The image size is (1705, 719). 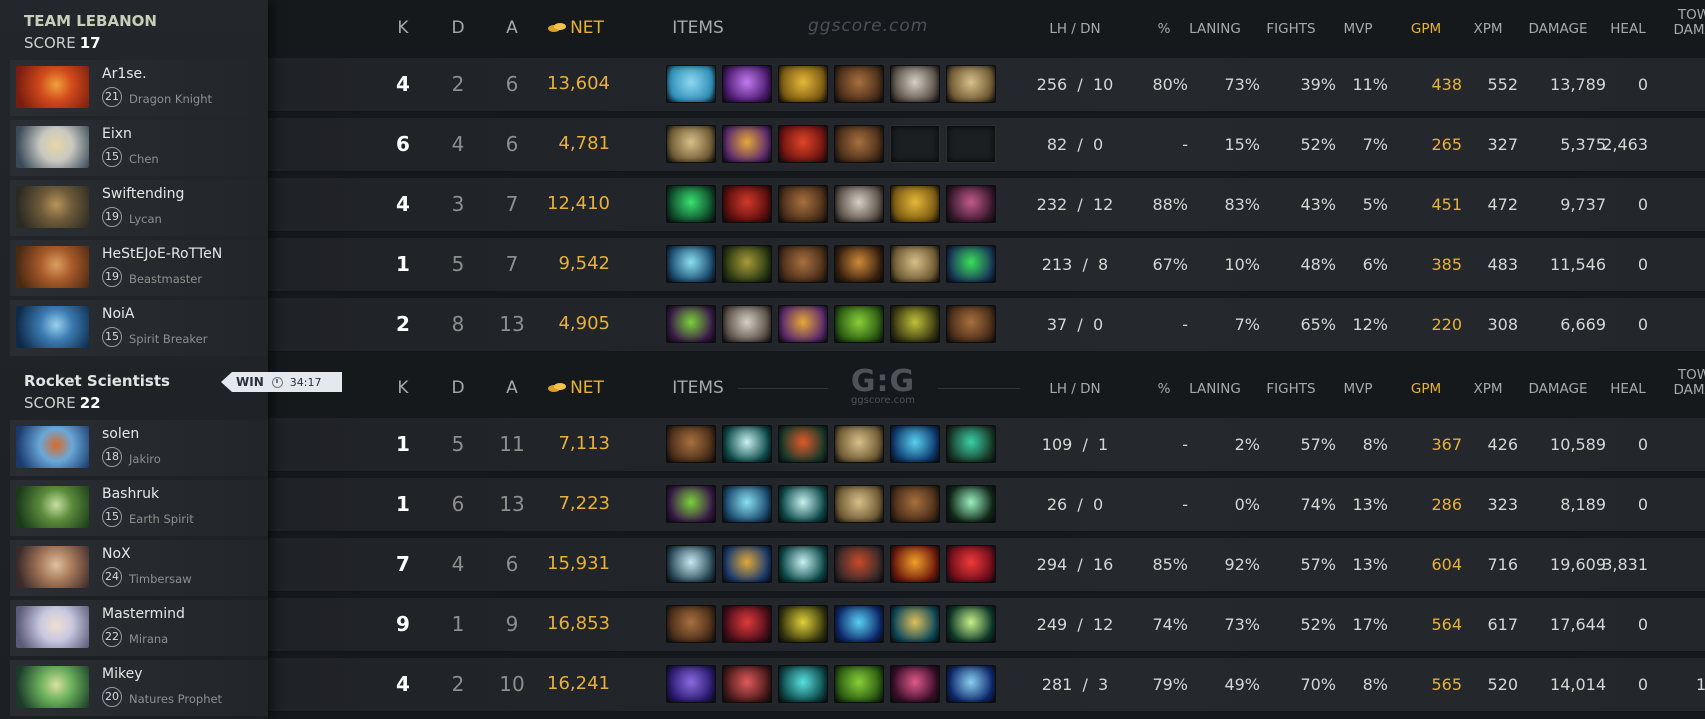 What do you see at coordinates (50, 403) in the screenshot?
I see `score-label: SCORE` at bounding box center [50, 403].